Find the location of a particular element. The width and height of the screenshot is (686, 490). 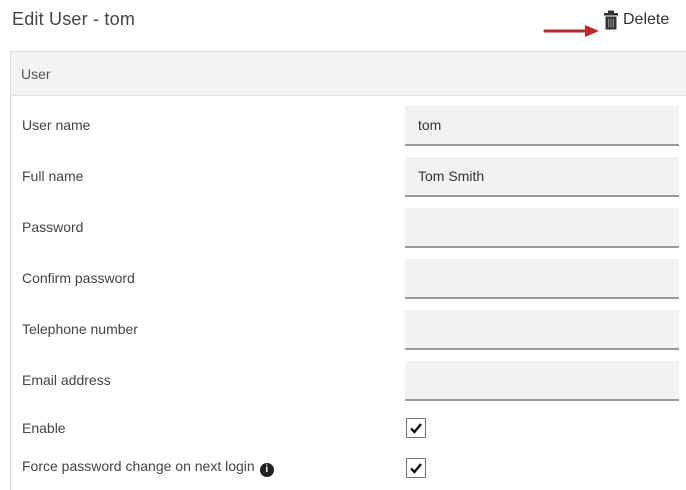

full-name-label: Full name is located at coordinates (53, 176).